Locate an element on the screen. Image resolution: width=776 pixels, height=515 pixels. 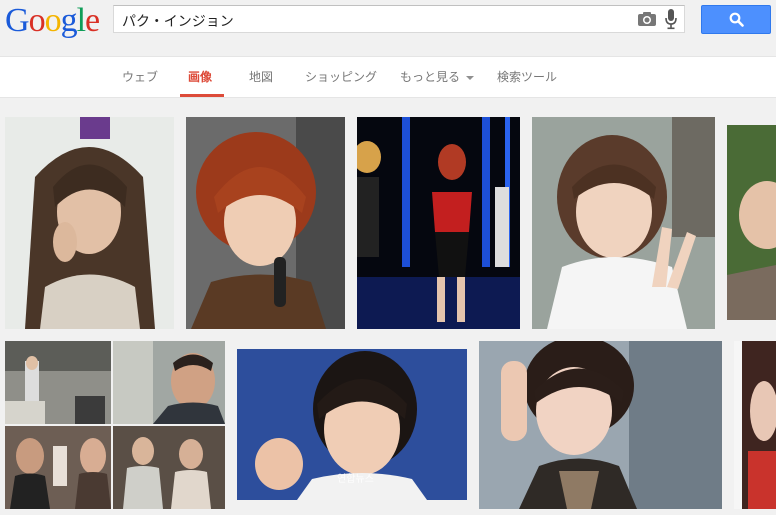
image-result-10: 연합뉴스 is located at coordinates (352, 424).